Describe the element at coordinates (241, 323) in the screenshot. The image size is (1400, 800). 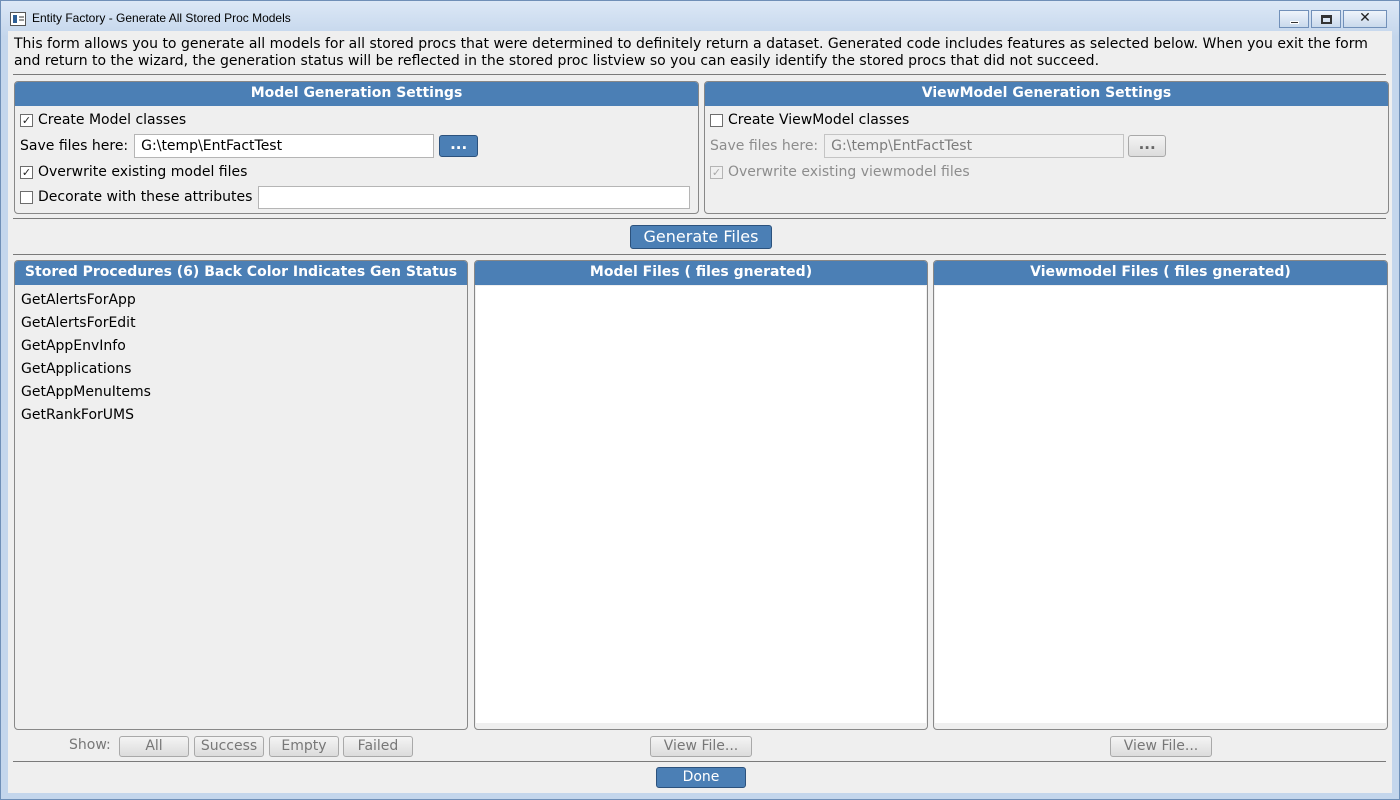
I see `list-item: GetAlertsForEdit` at that location.